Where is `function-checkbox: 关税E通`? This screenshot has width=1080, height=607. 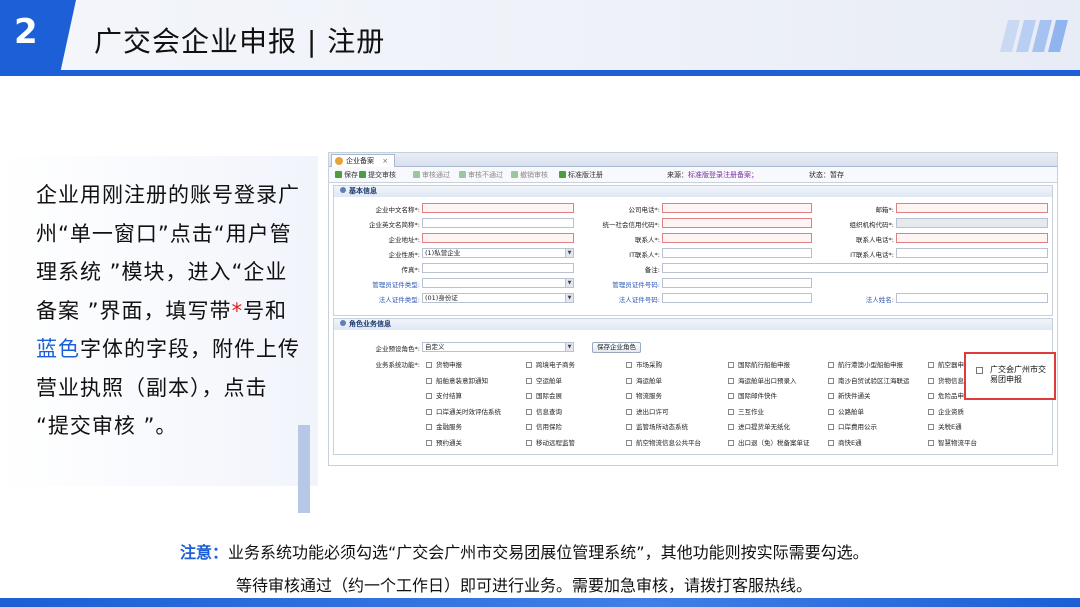 function-checkbox: 关税E通 is located at coordinates (945, 426).